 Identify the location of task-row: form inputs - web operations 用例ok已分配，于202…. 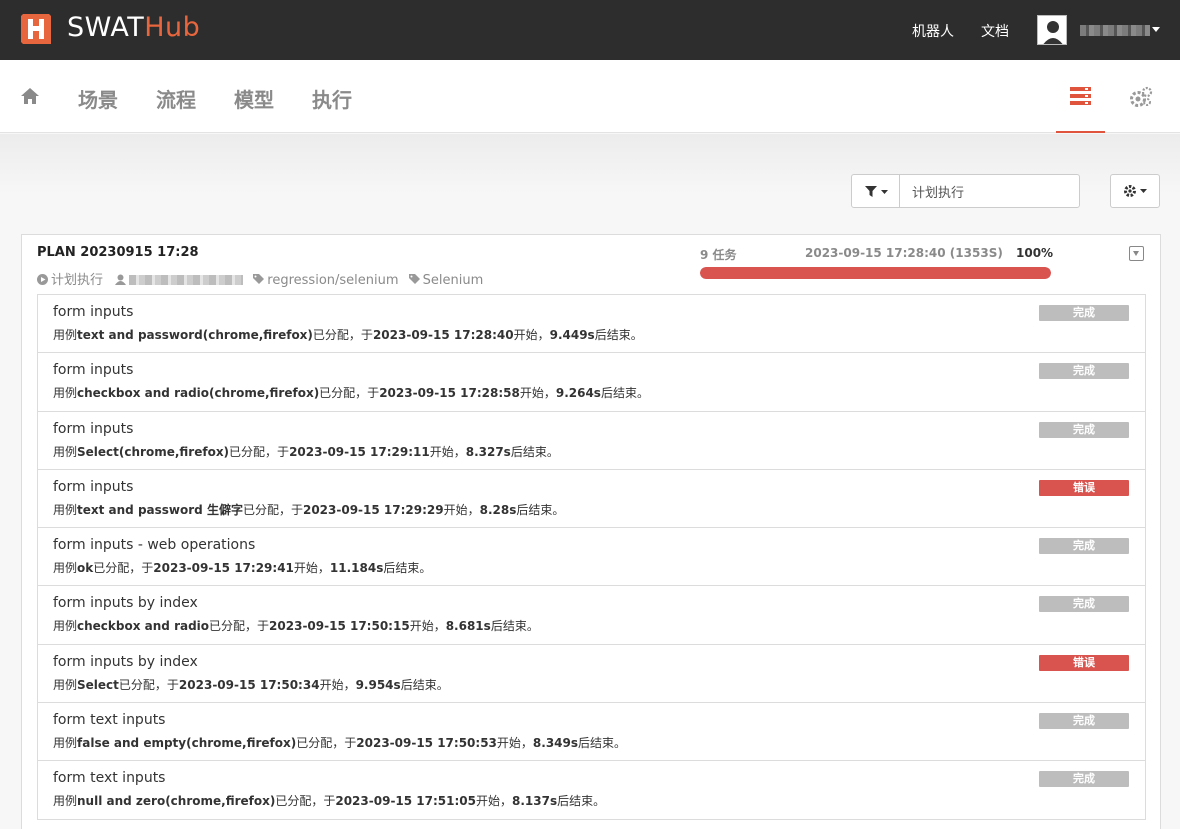
(591, 557).